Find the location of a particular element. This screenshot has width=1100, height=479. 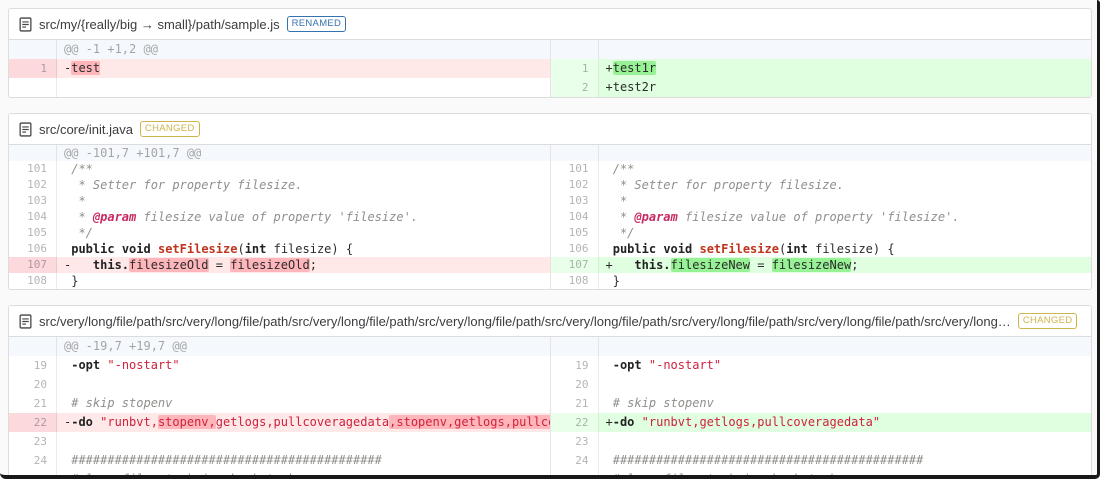

word-diff-highlight: test is located at coordinates (86, 68).